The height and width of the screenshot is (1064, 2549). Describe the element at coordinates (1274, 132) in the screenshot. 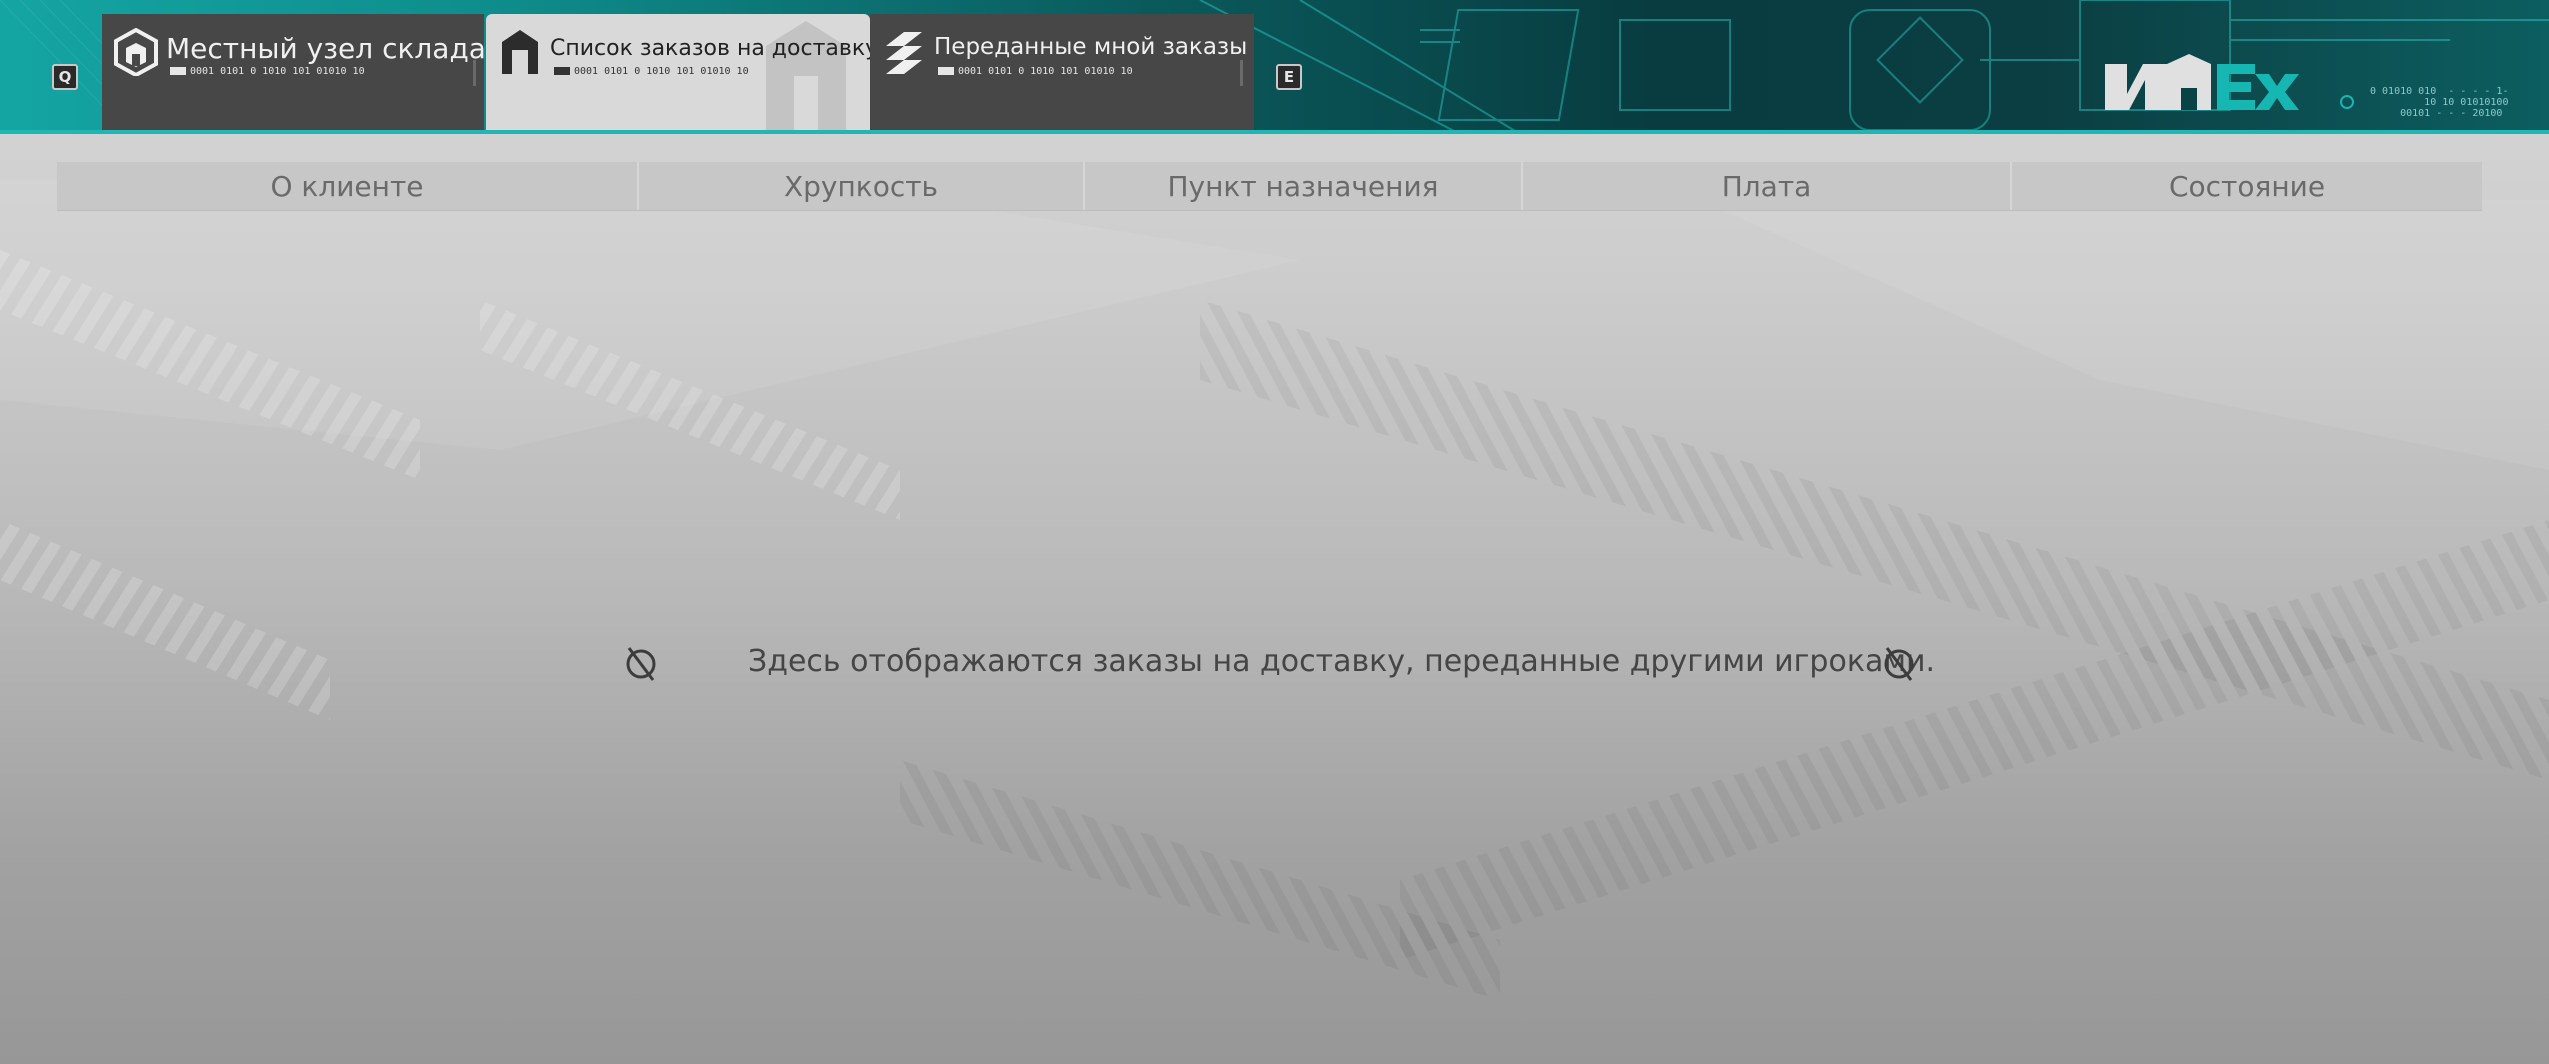

I see `topbar-accent-line` at that location.